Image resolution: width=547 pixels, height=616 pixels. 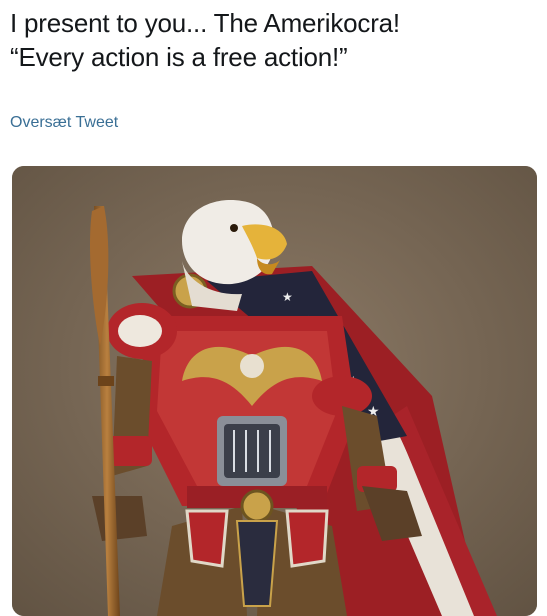 What do you see at coordinates (64, 123) in the screenshot?
I see `translate-tweet-link: Oversæt Tweet` at bounding box center [64, 123].